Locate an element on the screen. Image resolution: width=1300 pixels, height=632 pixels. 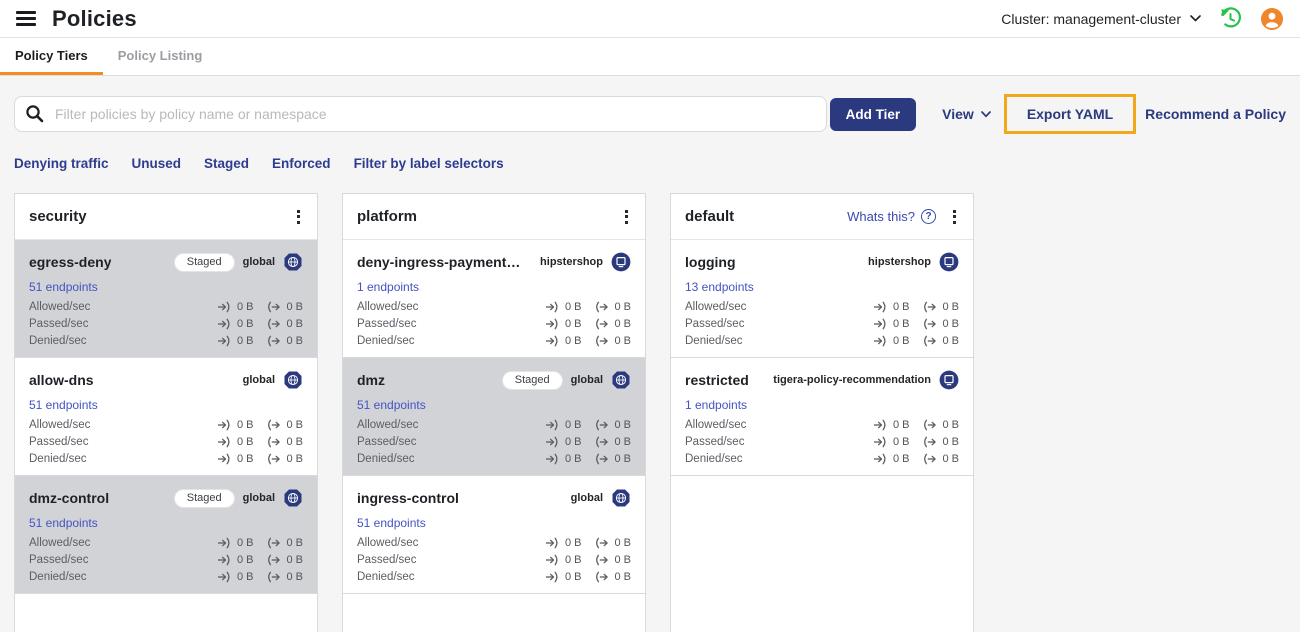
history-icon is located at coordinates (1230, 18).